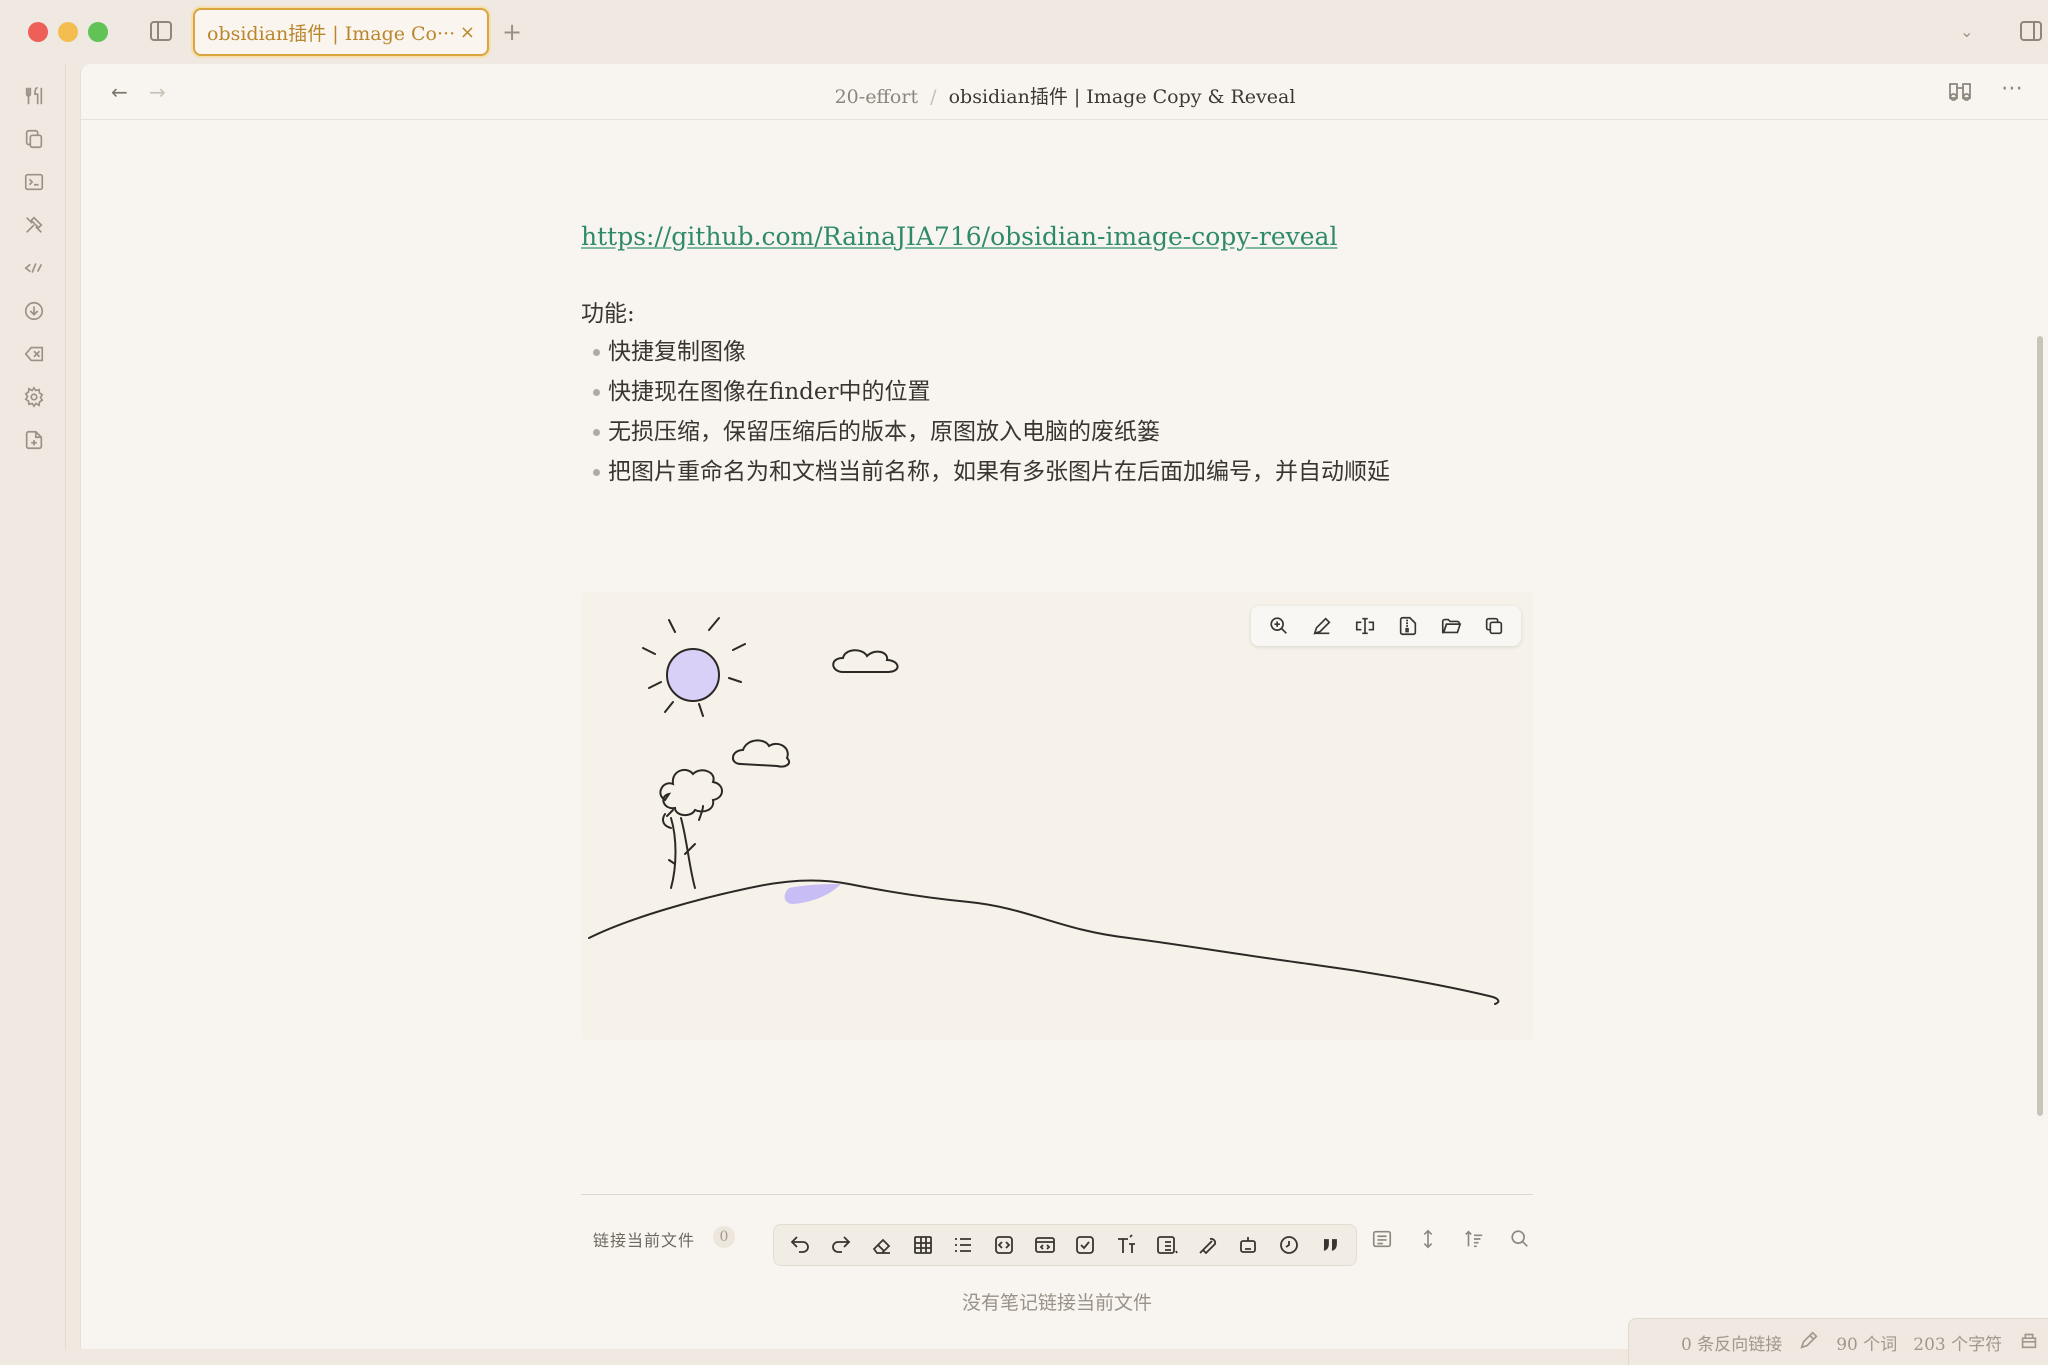 The width and height of the screenshot is (2048, 1365). I want to click on status-bar: 0 条反向链接 90 个词 203 个字符, so click(1838, 1341).